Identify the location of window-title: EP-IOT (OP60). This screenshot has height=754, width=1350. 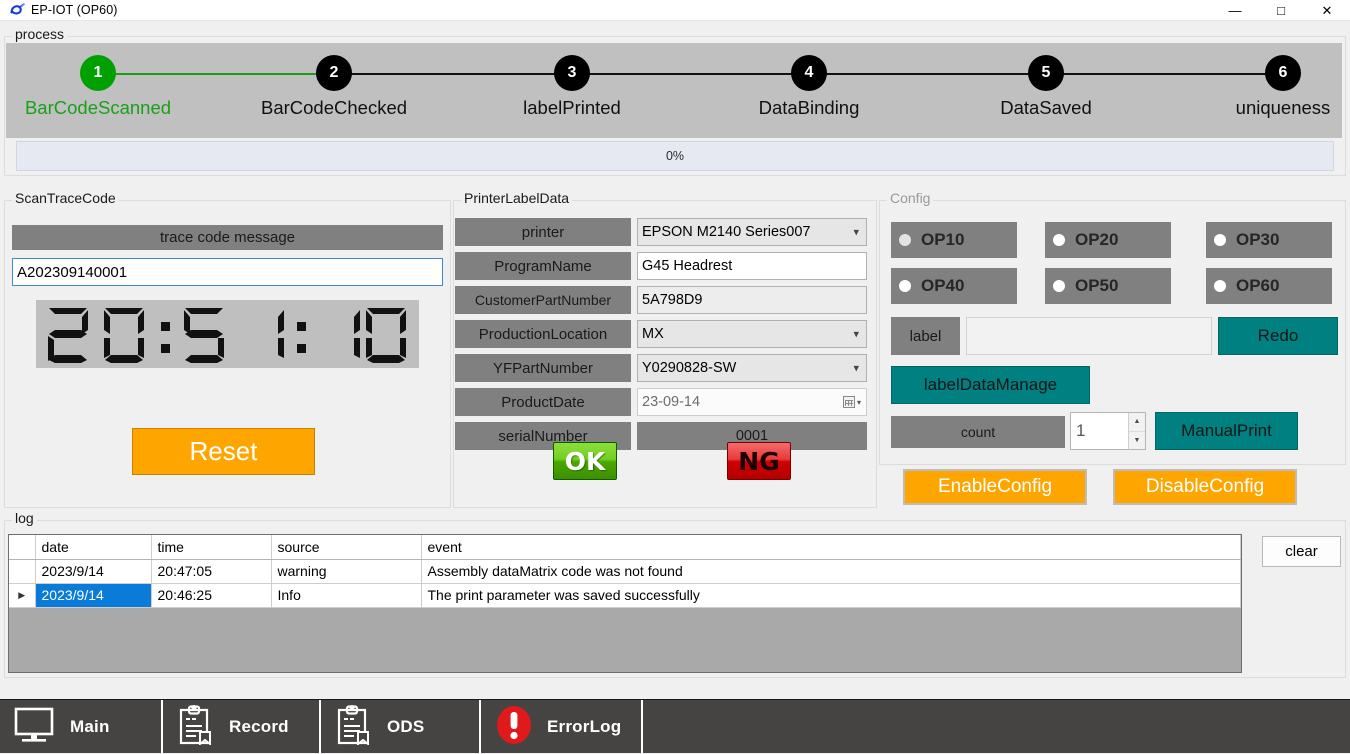
(74, 10).